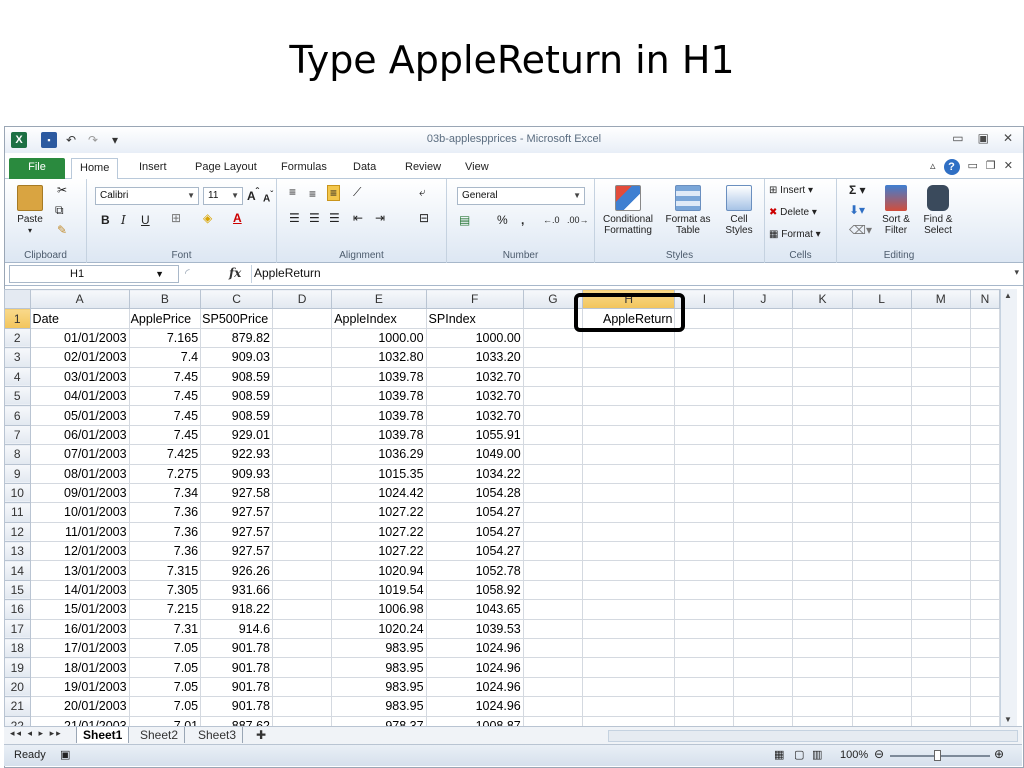 This screenshot has height=768, width=1024. Describe the element at coordinates (17, 396) in the screenshot. I see `row-header: 5` at that location.